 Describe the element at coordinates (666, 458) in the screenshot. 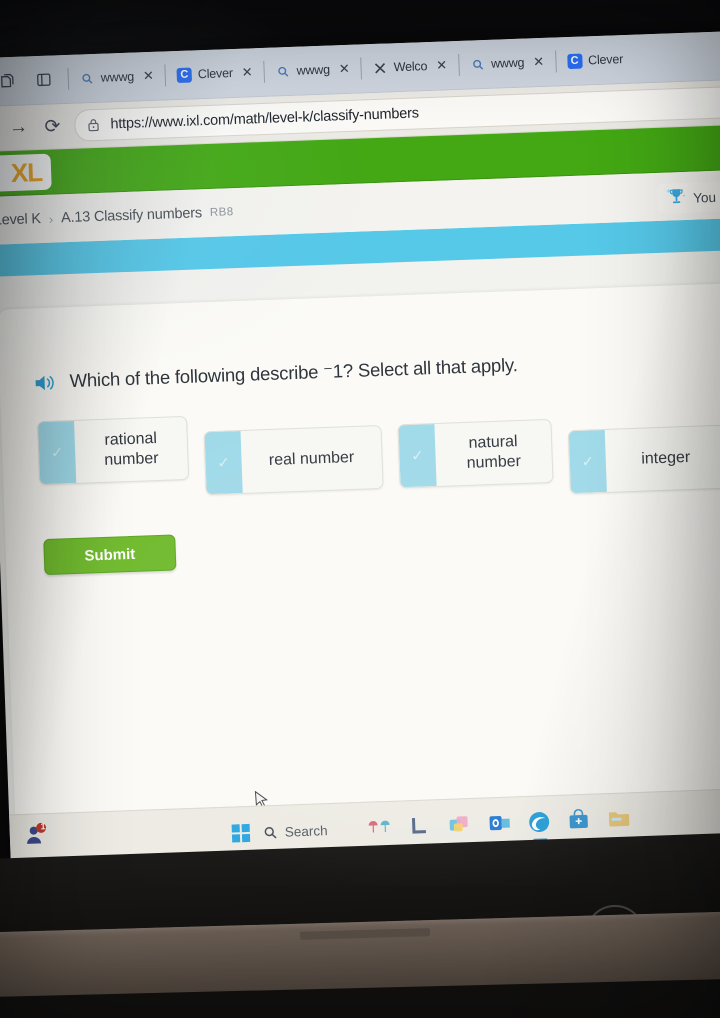

I see `option-label: integer` at that location.